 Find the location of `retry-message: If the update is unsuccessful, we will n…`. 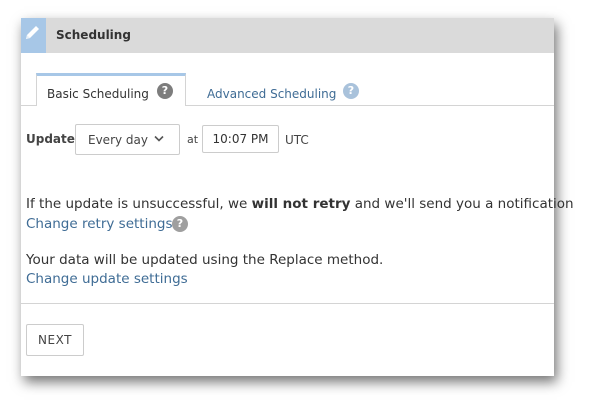

retry-message: If the update is unsuccessful, we will n… is located at coordinates (300, 204).